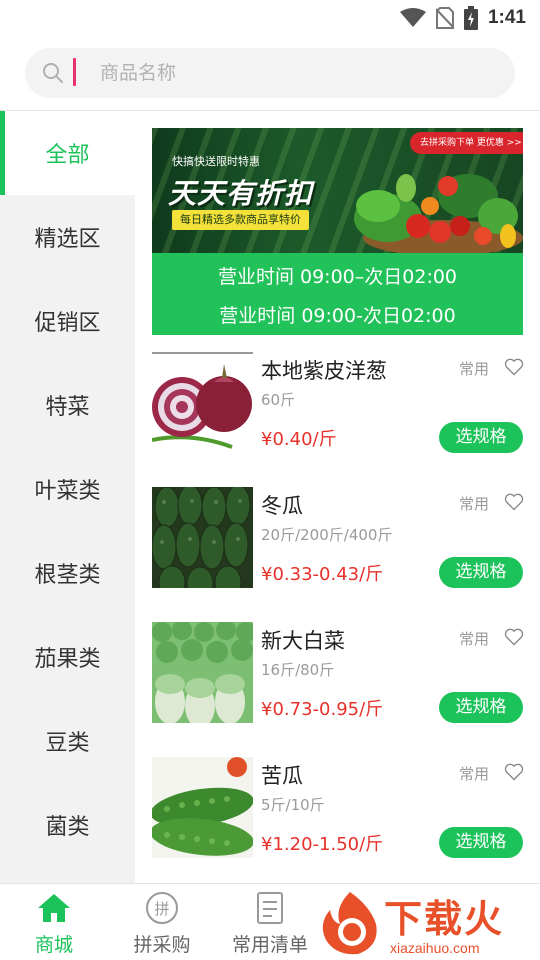 The image size is (540, 960). What do you see at coordinates (67, 659) in the screenshot?
I see `sidebar-item-label: 茄果类` at bounding box center [67, 659].